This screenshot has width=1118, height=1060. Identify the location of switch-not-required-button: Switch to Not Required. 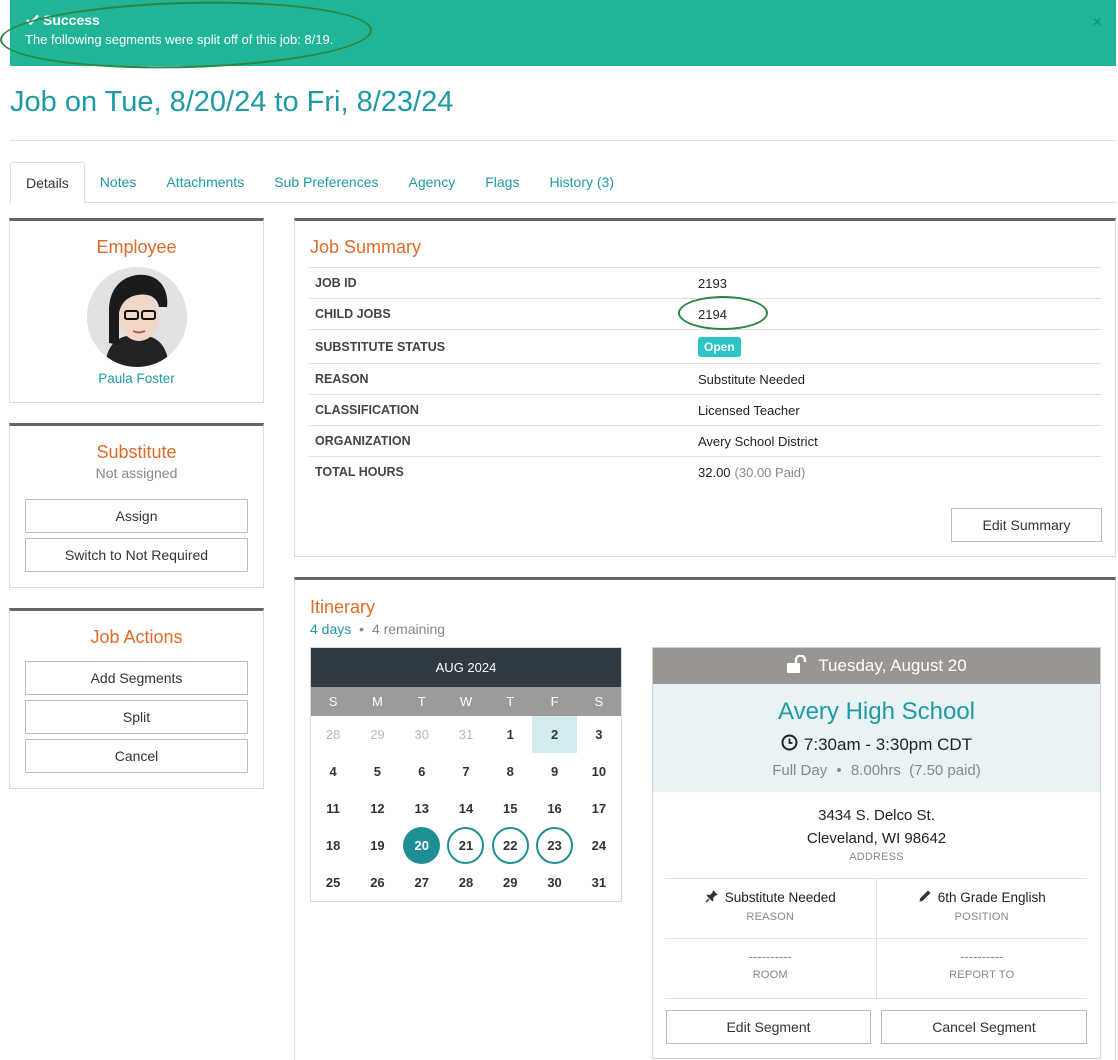
(136, 555).